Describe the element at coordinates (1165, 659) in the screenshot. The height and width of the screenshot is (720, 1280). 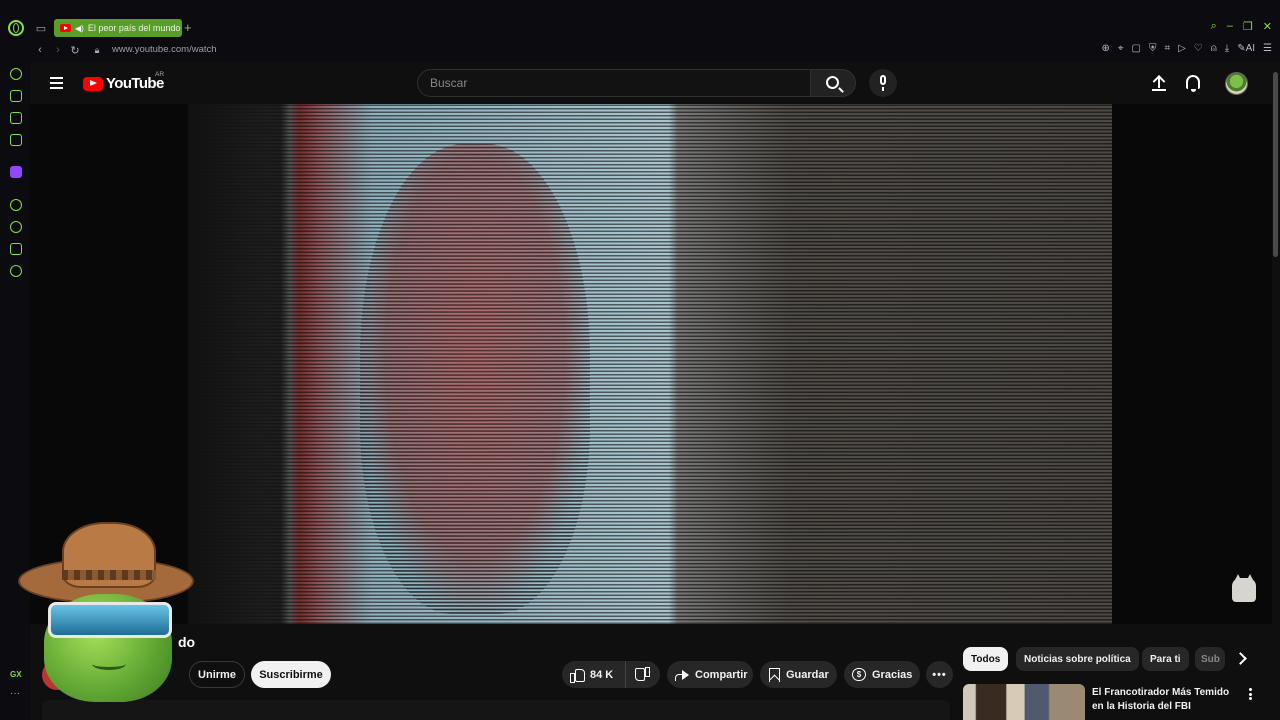
I see `chip-para-ti: Para ti` at that location.